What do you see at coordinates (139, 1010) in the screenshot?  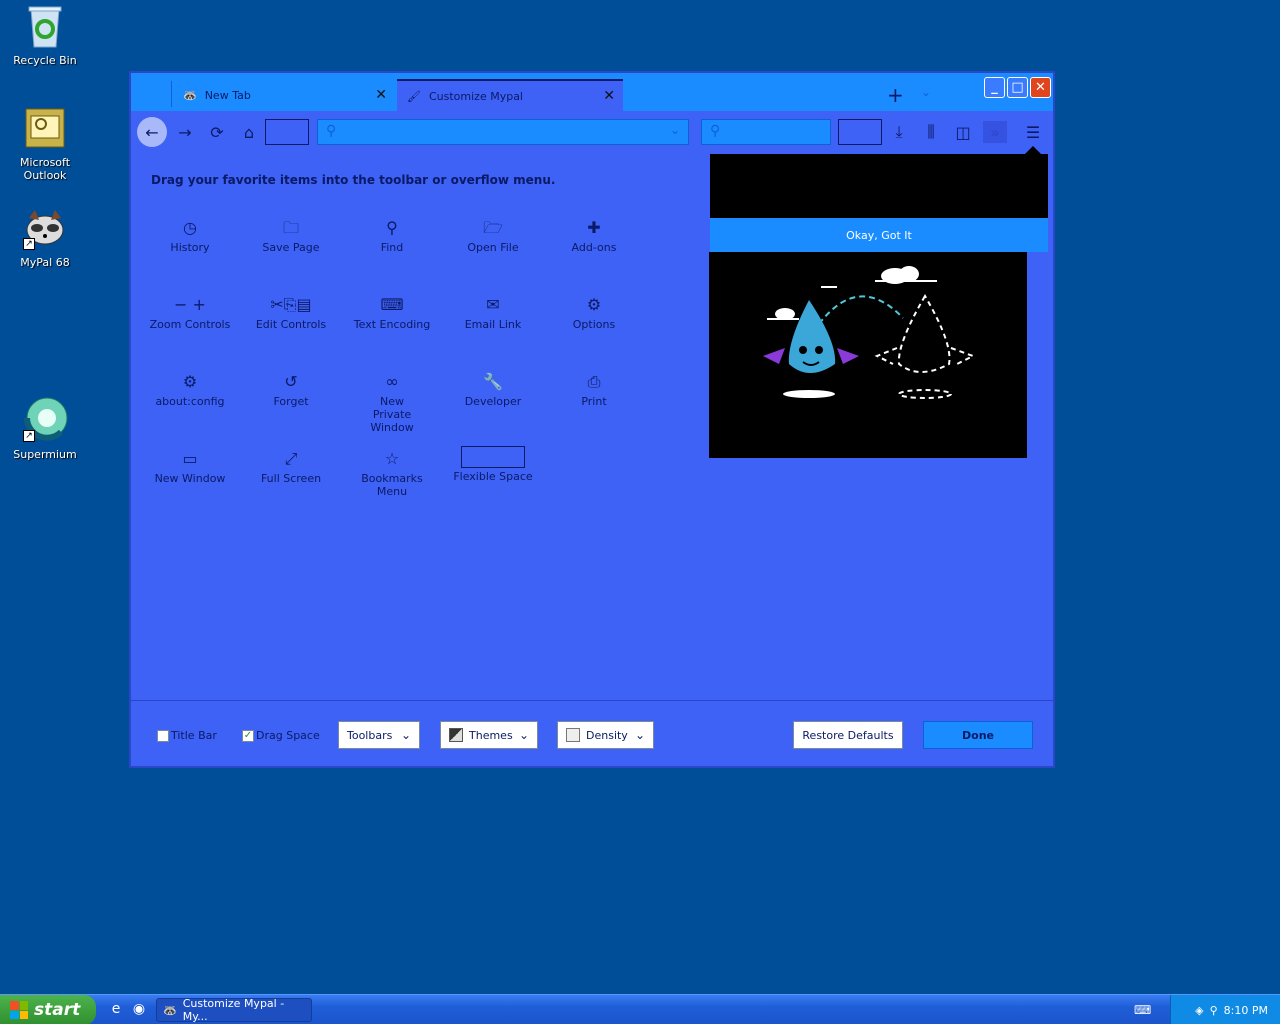 I see `ie-secondary-icon: ◉` at bounding box center [139, 1010].